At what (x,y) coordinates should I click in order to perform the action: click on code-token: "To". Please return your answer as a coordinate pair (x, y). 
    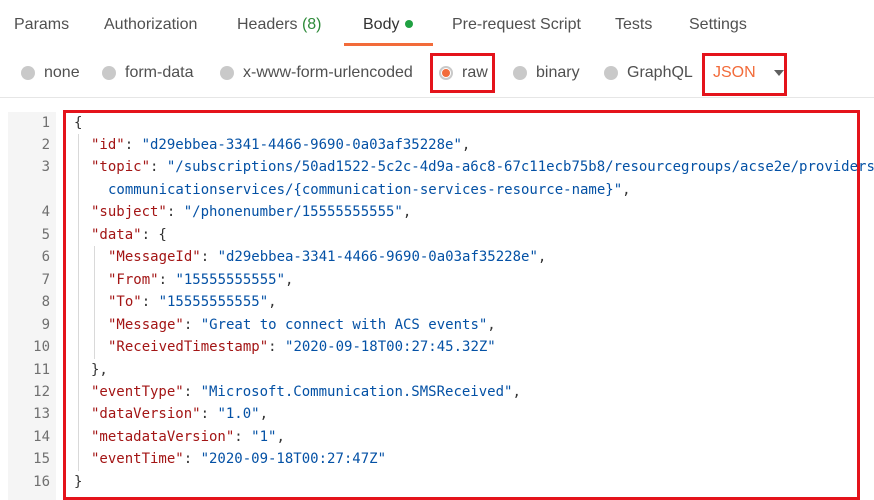
    Looking at the image, I should click on (125, 302).